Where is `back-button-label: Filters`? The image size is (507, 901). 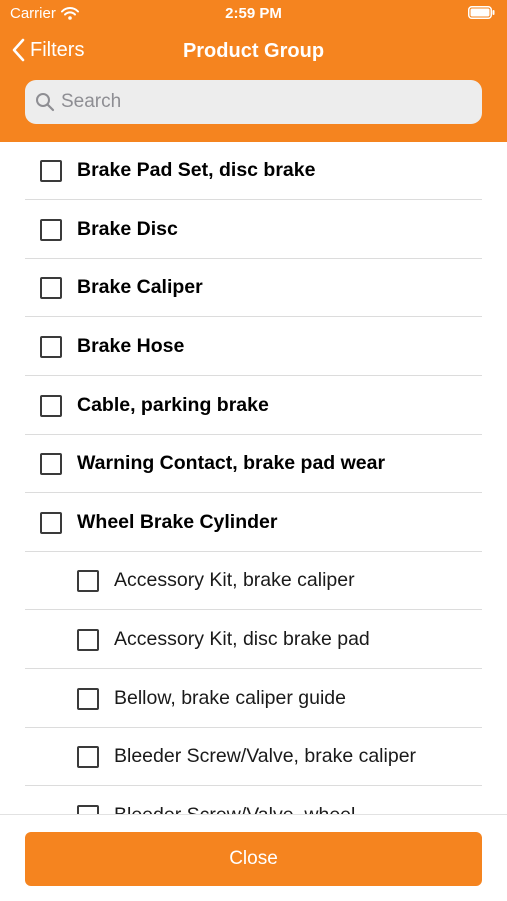 back-button-label: Filters is located at coordinates (57, 49).